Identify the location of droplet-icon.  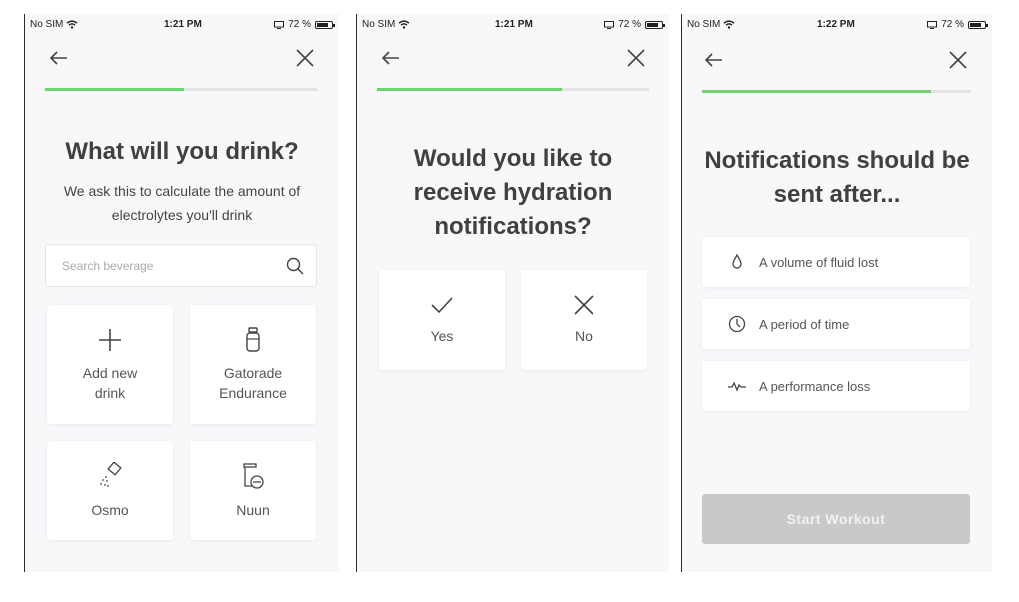
(737, 261).